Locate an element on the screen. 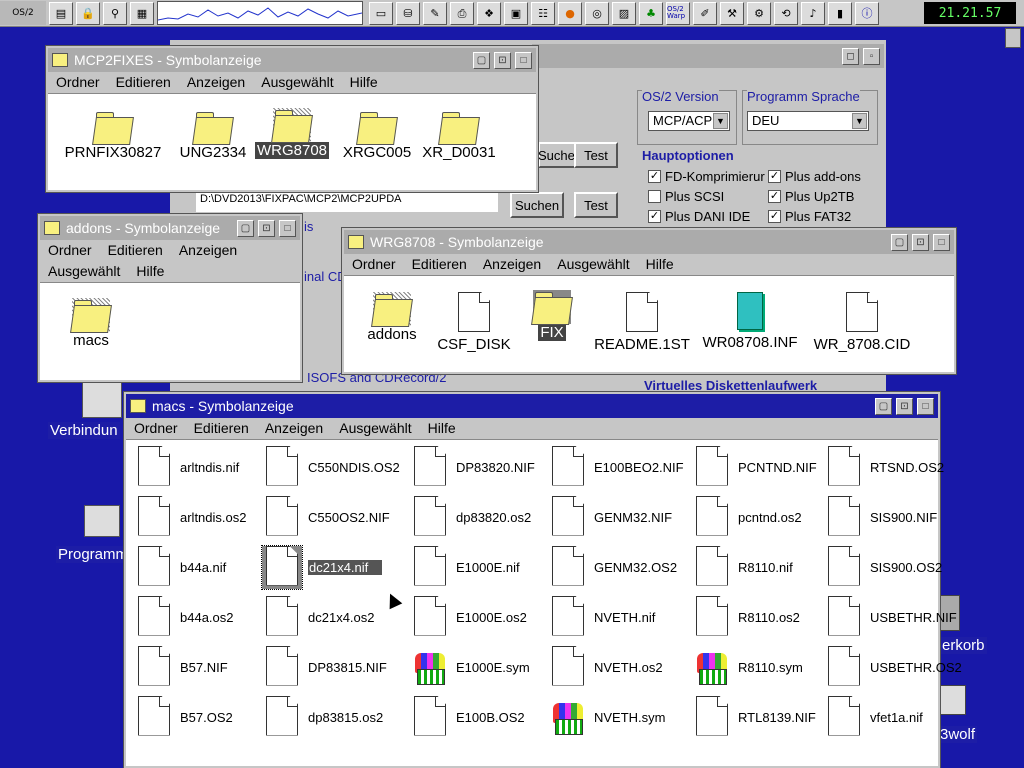 Image resolution: width=1024 pixels, height=768 pixels. file-item: WR_8708.CID is located at coordinates (862, 322).